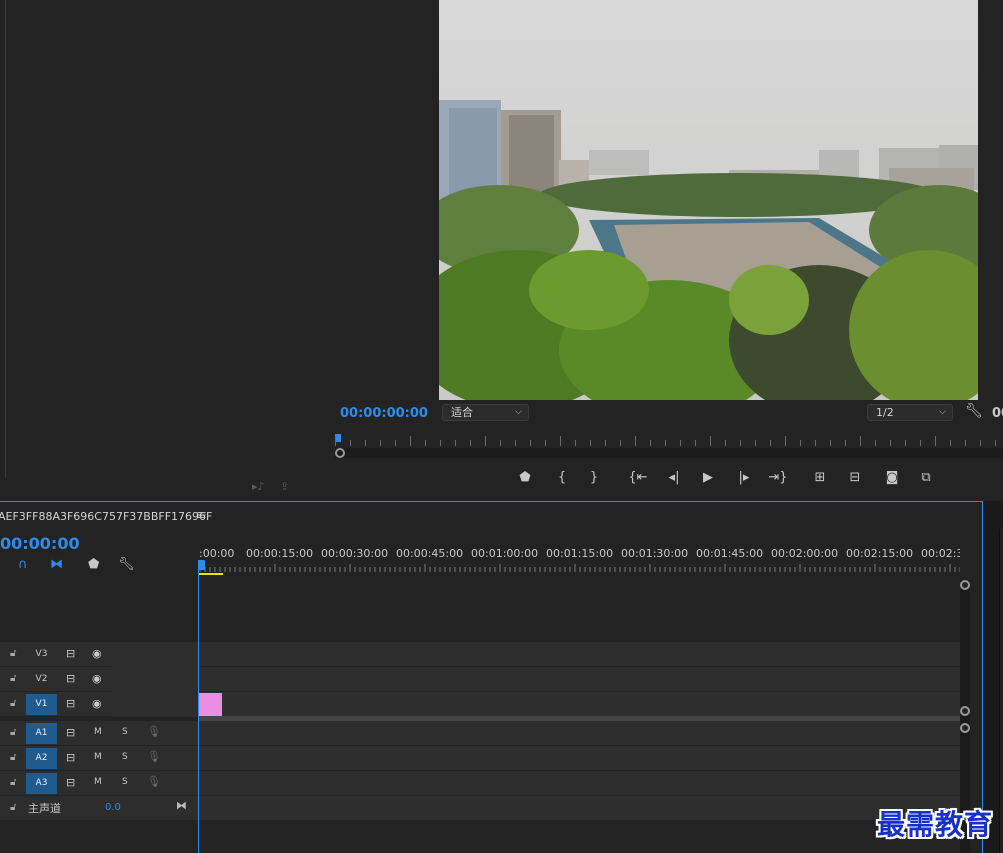  Describe the element at coordinates (579, 758) in the screenshot. I see `track-lane-a2` at that location.